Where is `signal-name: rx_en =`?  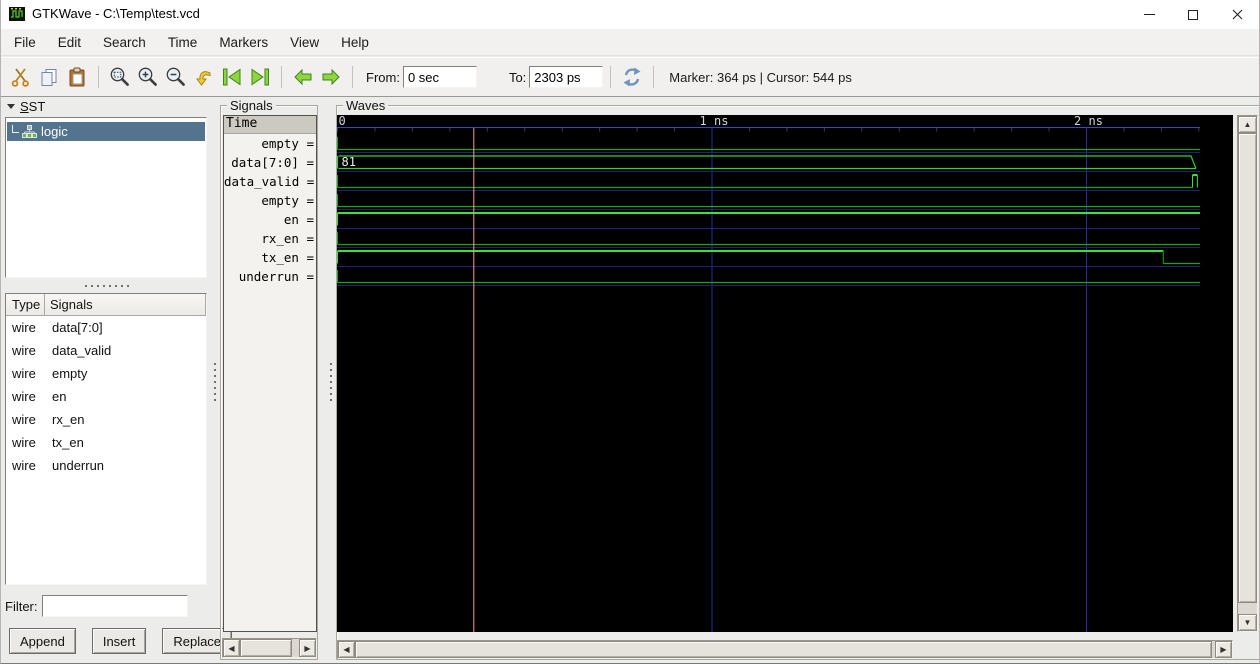
signal-name: rx_en = is located at coordinates (270, 238).